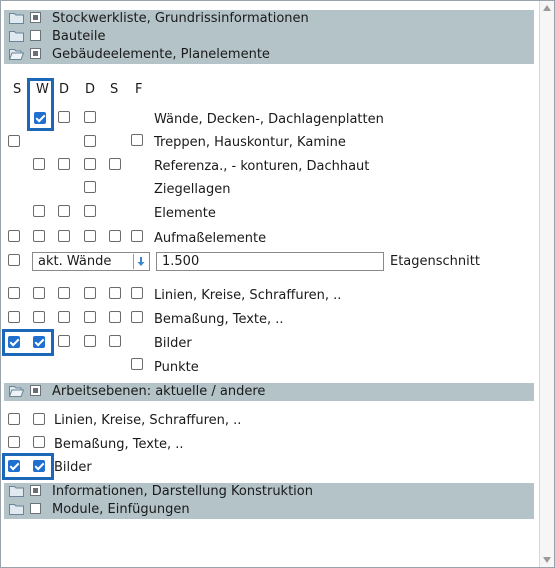 The height and width of the screenshot is (568, 555). Describe the element at coordinates (139, 89) in the screenshot. I see `col-header-f: F` at that location.